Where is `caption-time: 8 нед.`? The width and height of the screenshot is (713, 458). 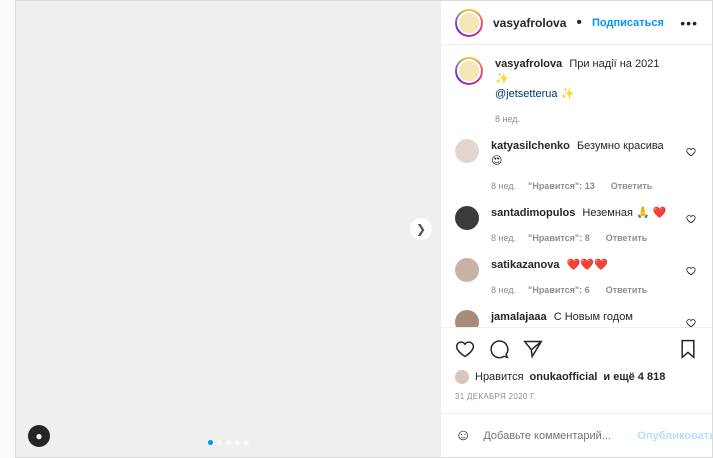 caption-time: 8 нед. is located at coordinates (508, 119).